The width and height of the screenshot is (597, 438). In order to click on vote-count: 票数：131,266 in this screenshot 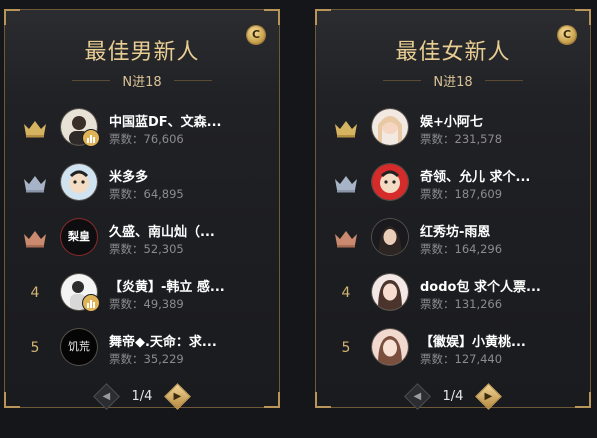, I will do `click(461, 304)`.